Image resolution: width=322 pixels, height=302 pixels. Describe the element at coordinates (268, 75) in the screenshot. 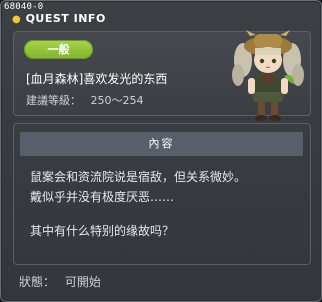

I see `npc-portrait-icon` at that location.